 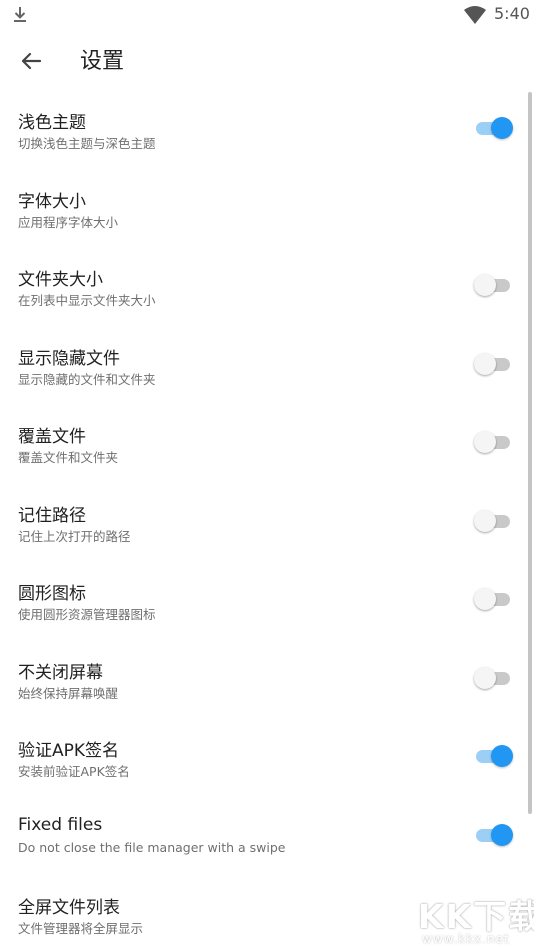 I want to click on settings-item-subtitle: 应用程序字体大小, so click(x=68, y=222).